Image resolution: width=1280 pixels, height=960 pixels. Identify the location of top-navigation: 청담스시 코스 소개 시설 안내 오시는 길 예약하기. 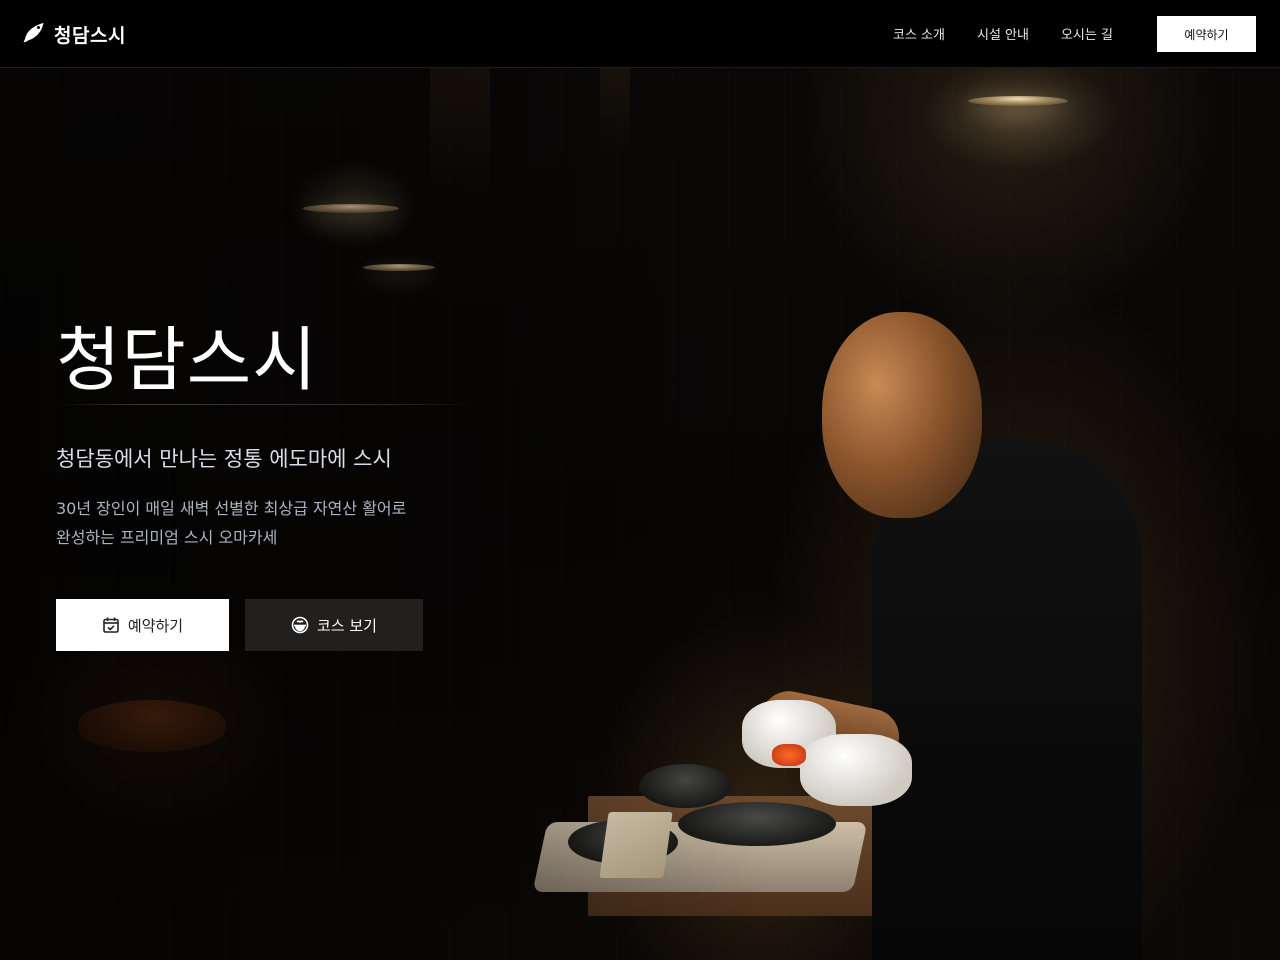
(640, 34).